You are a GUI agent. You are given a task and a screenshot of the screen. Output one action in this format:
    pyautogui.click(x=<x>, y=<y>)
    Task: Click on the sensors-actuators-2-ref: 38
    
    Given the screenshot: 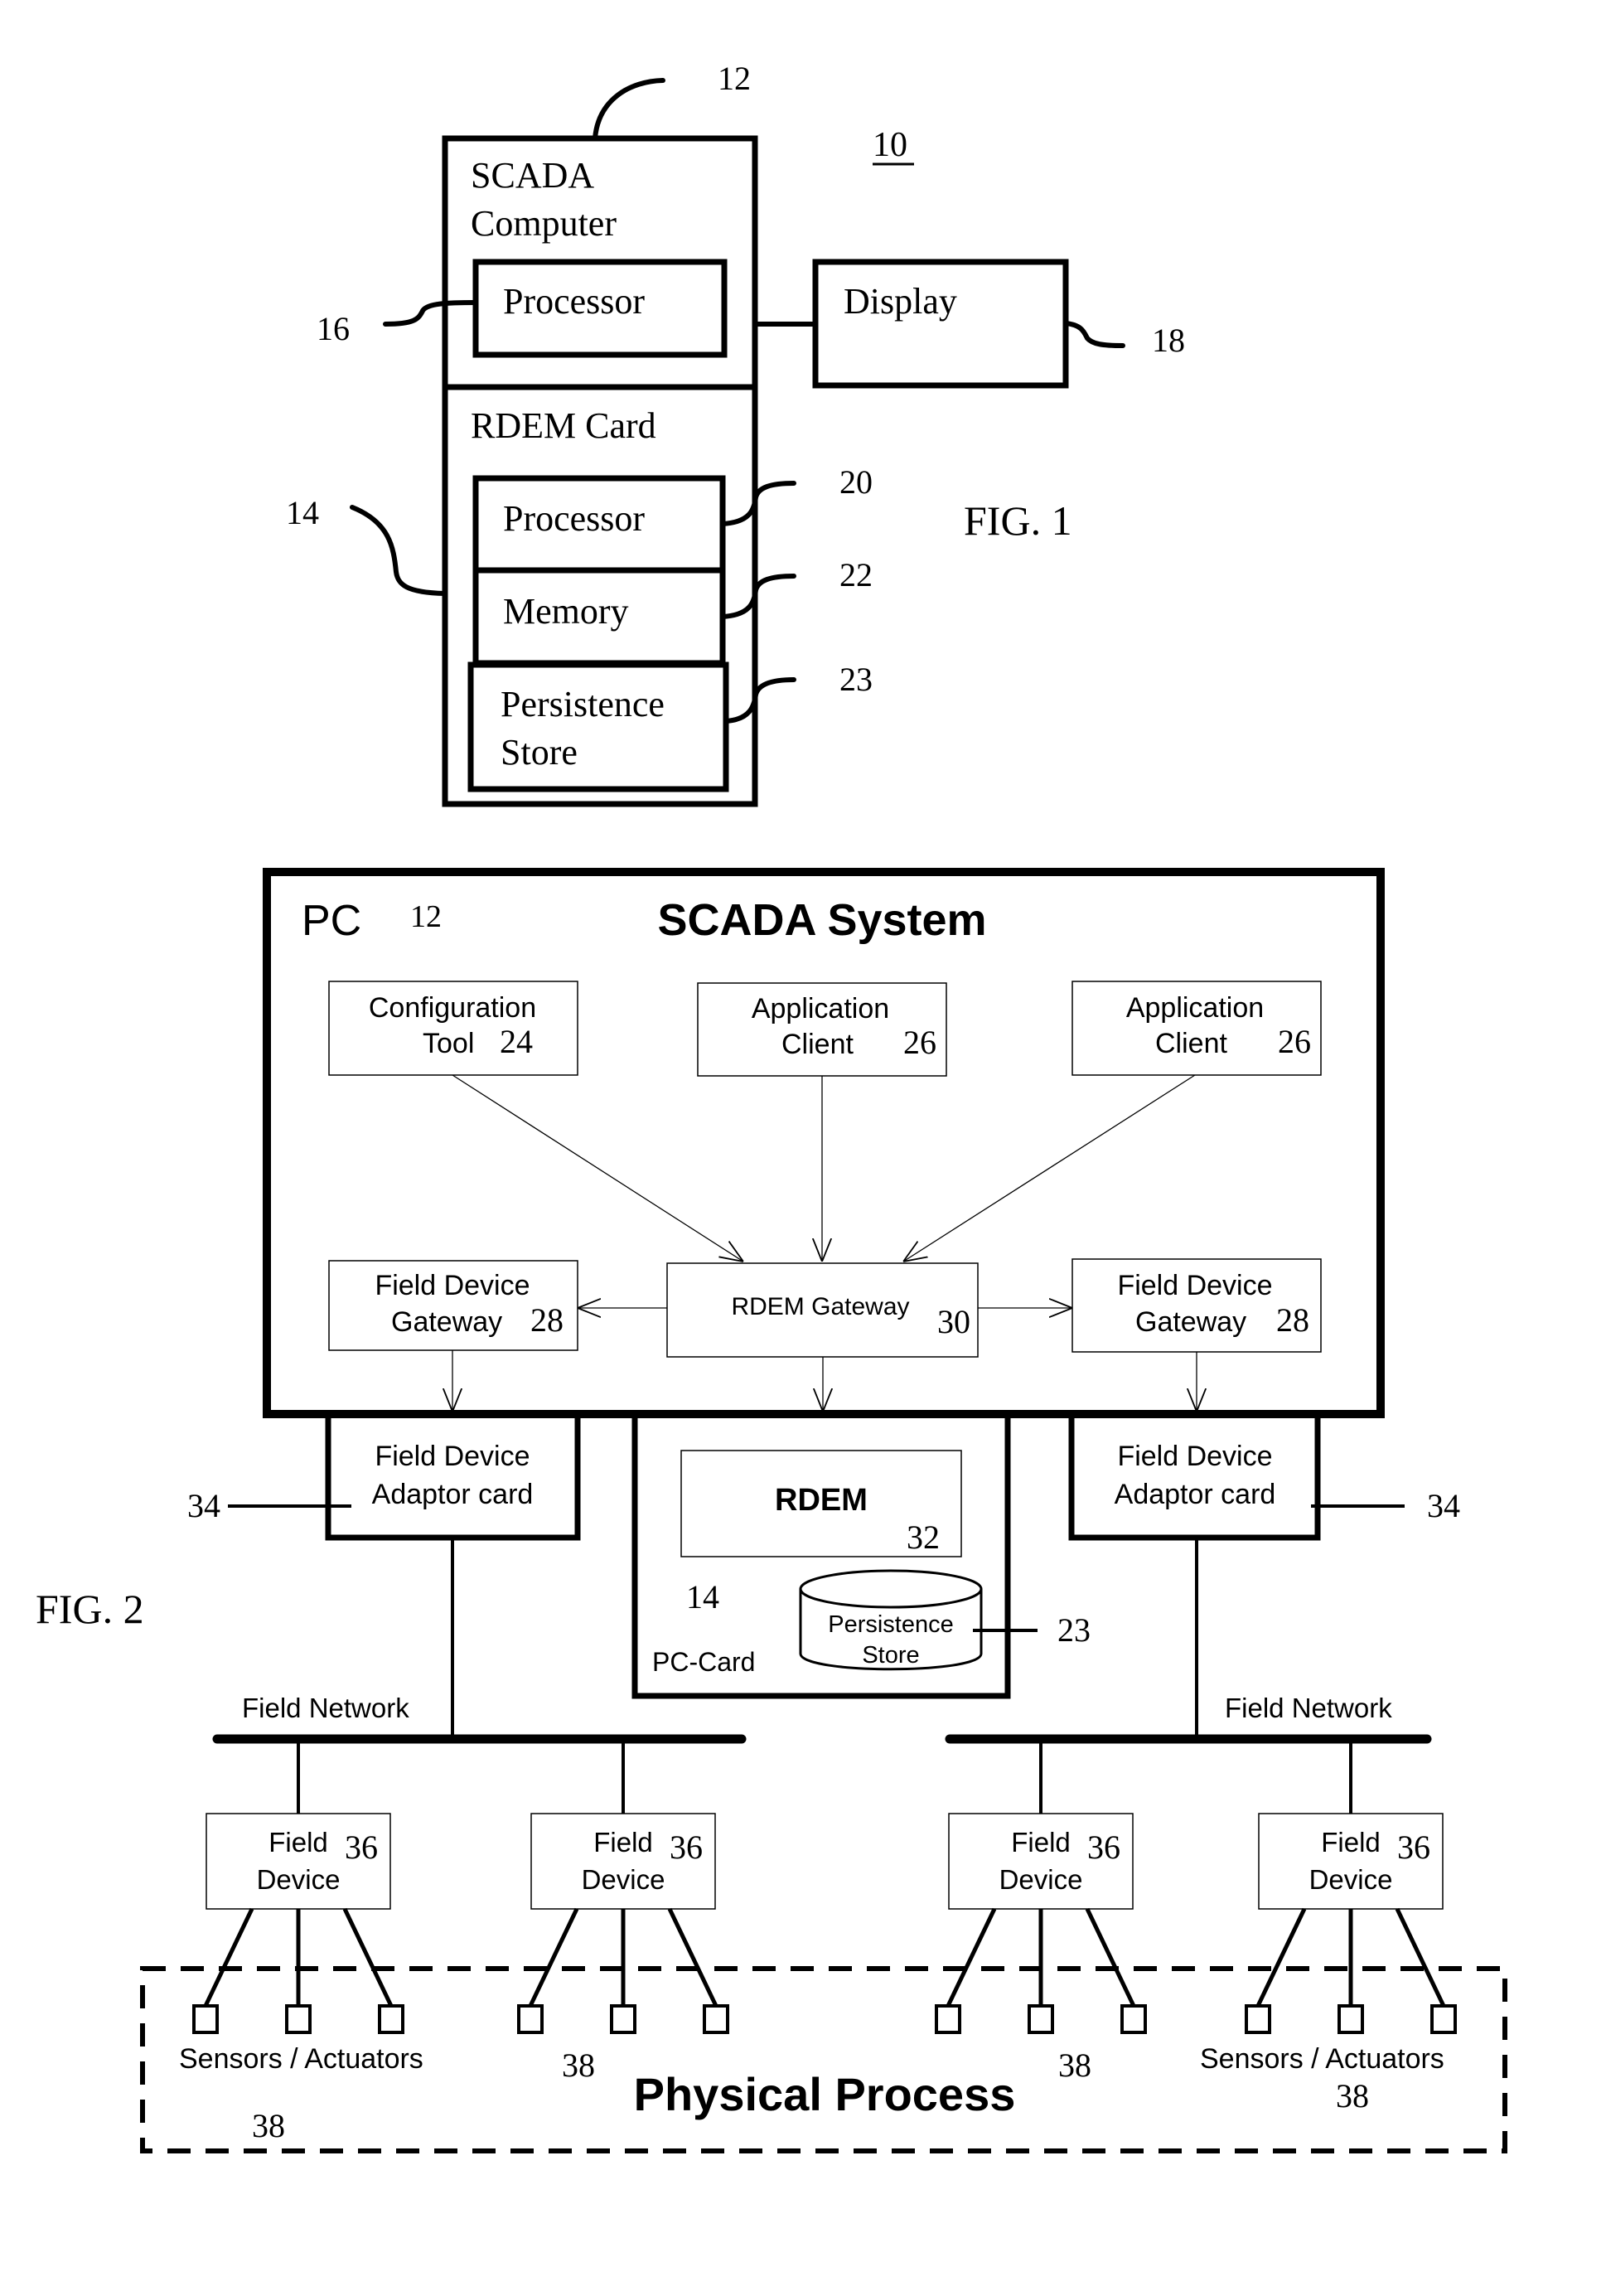 What is the action you would take?
    pyautogui.click(x=578, y=2065)
    